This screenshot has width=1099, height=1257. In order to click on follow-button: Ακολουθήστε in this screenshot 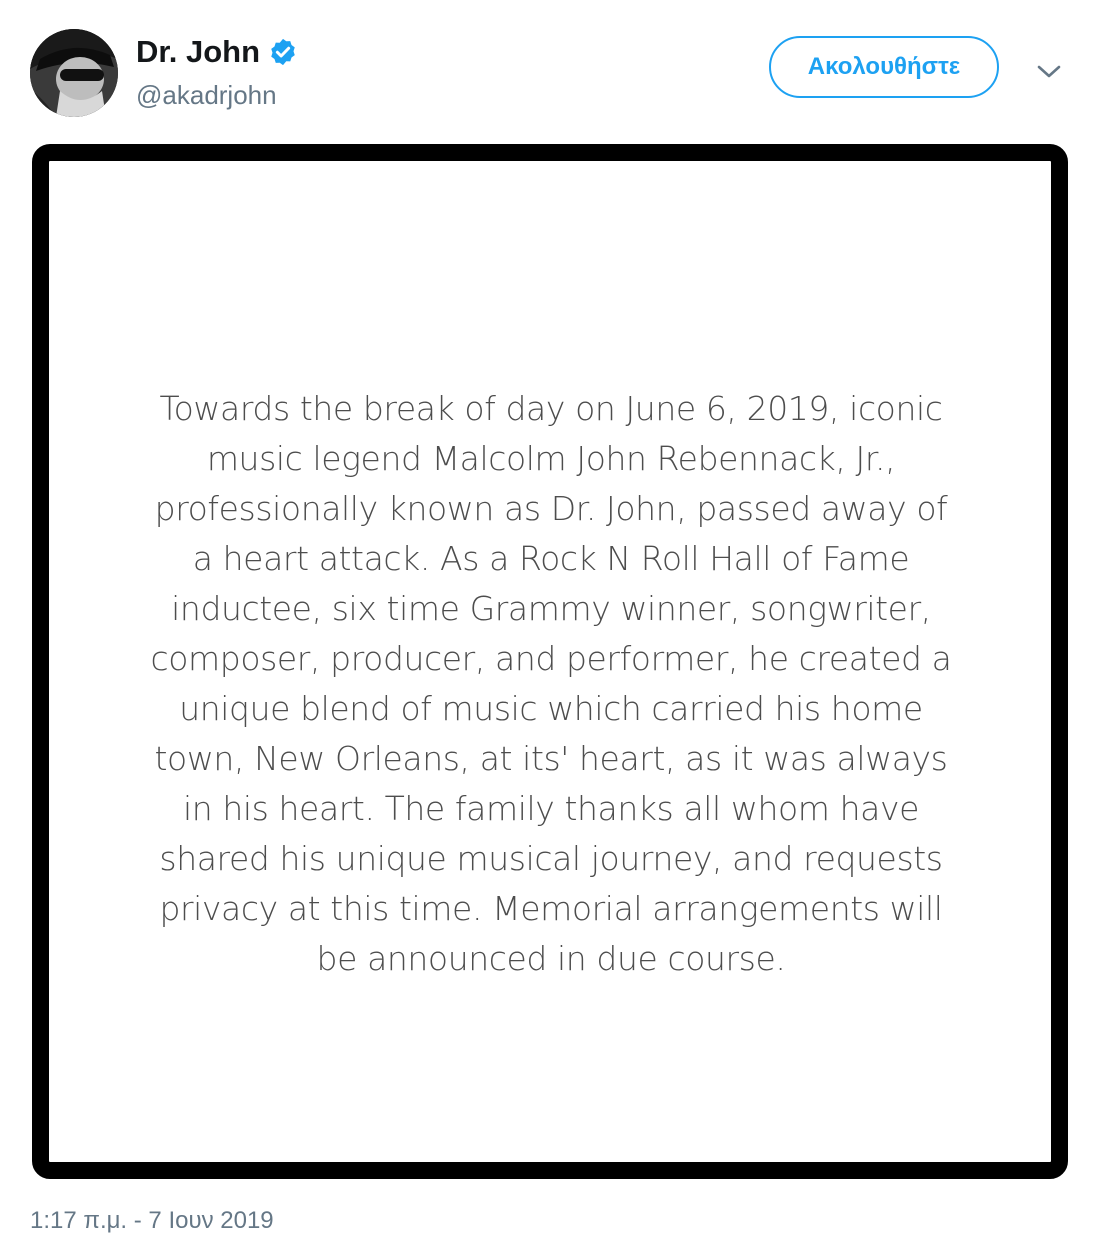, I will do `click(884, 67)`.